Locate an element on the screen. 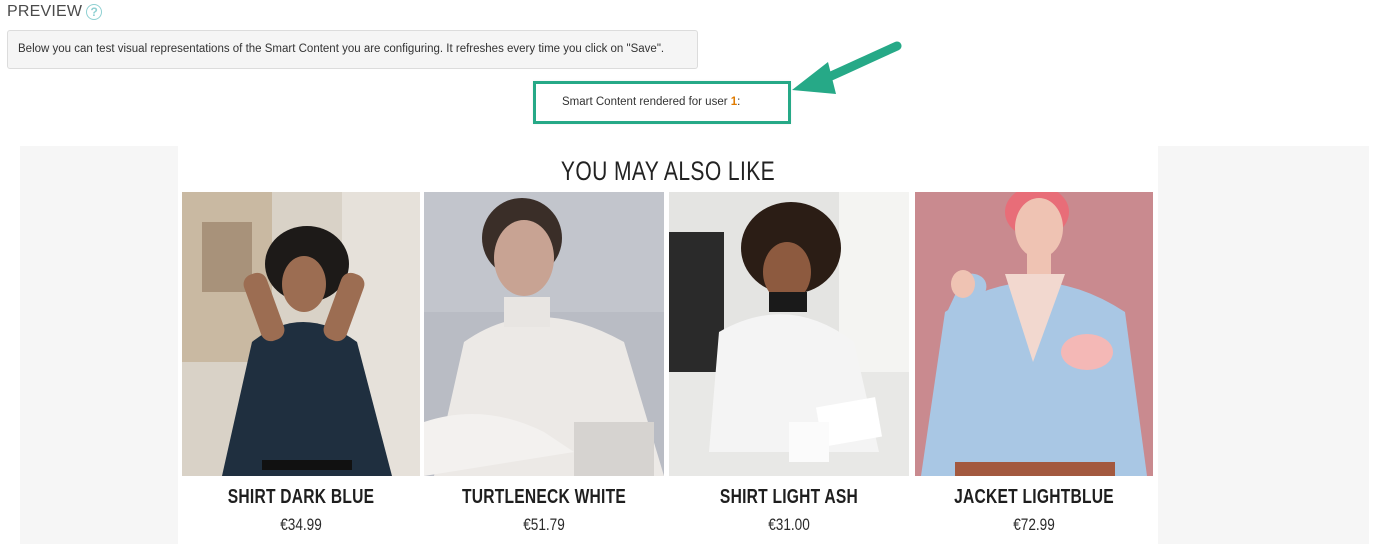  product-name: TURTLENECK WHITE is located at coordinates (543, 497).